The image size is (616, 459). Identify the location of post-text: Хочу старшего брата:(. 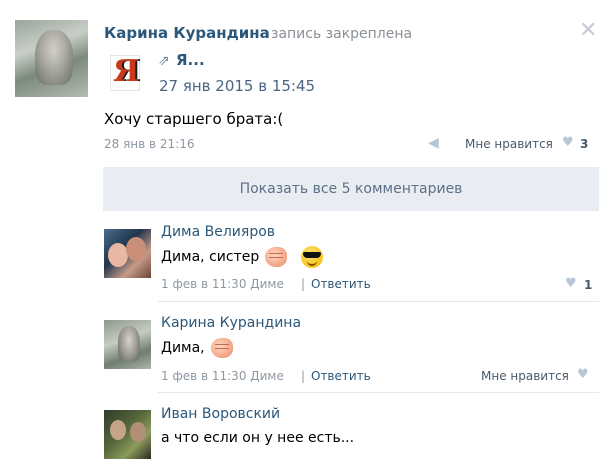
(194, 119).